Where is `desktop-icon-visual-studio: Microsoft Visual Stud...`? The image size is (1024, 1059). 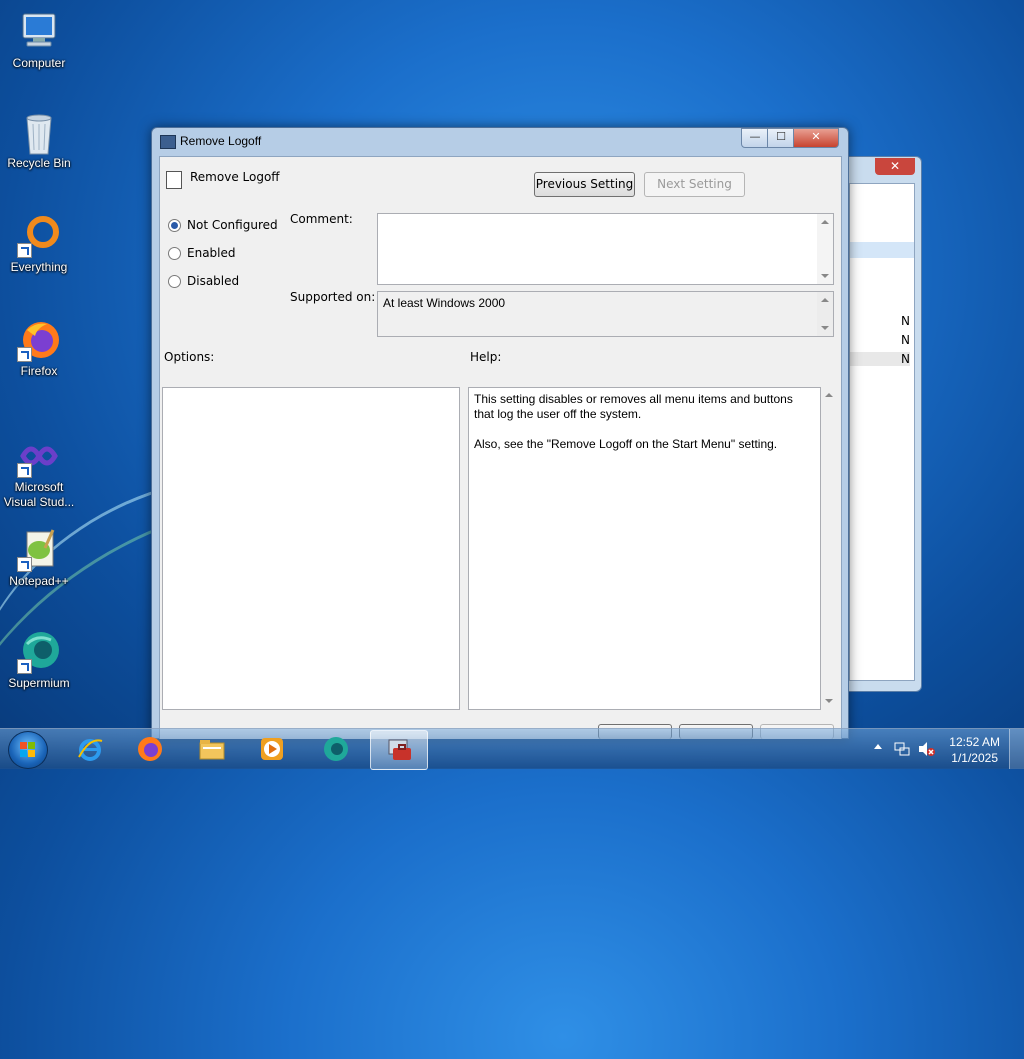 desktop-icon-visual-studio: Microsoft Visual Stud... is located at coordinates (39, 472).